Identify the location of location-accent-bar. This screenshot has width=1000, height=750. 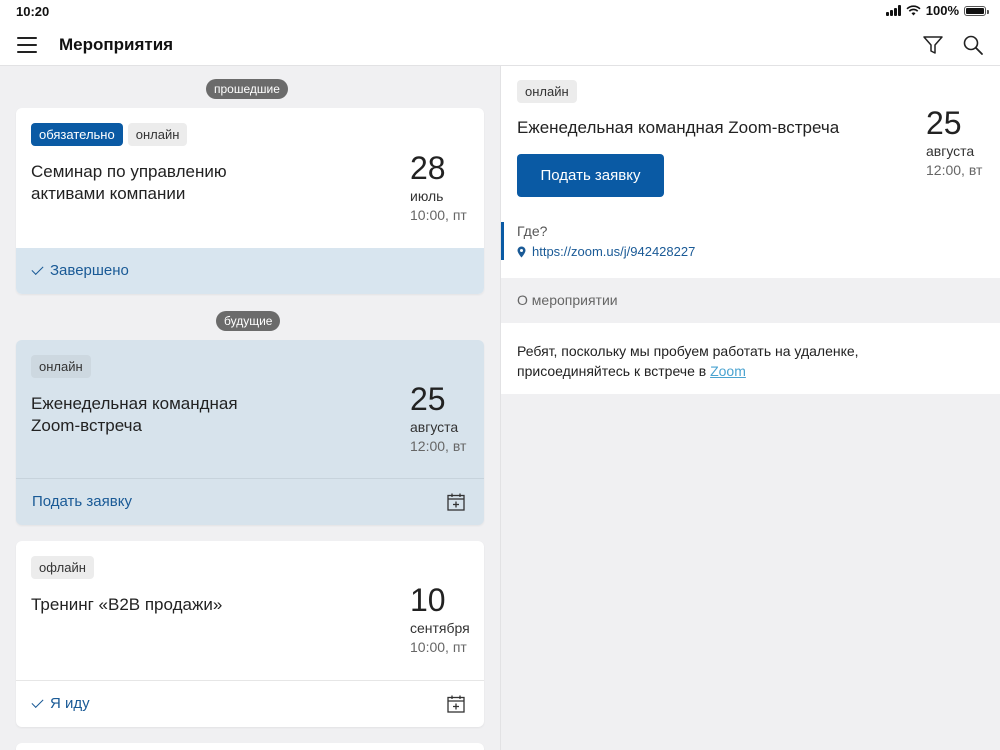
(502, 241).